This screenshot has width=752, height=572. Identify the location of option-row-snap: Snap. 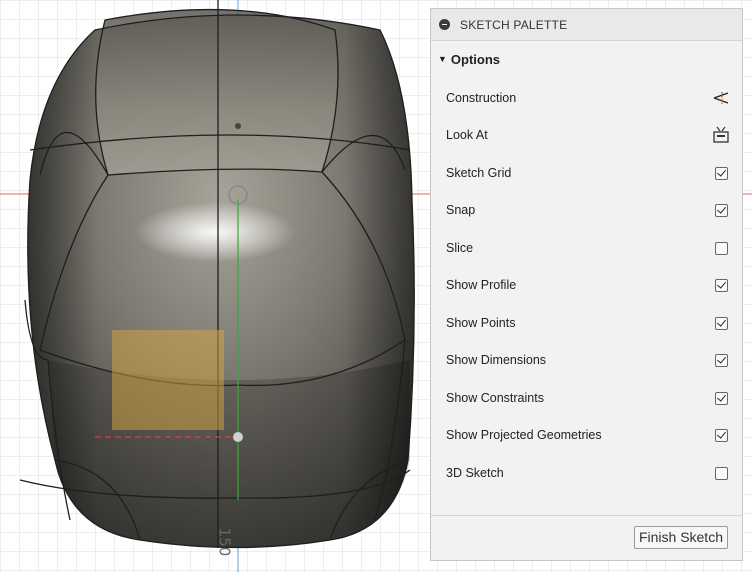
(588, 210).